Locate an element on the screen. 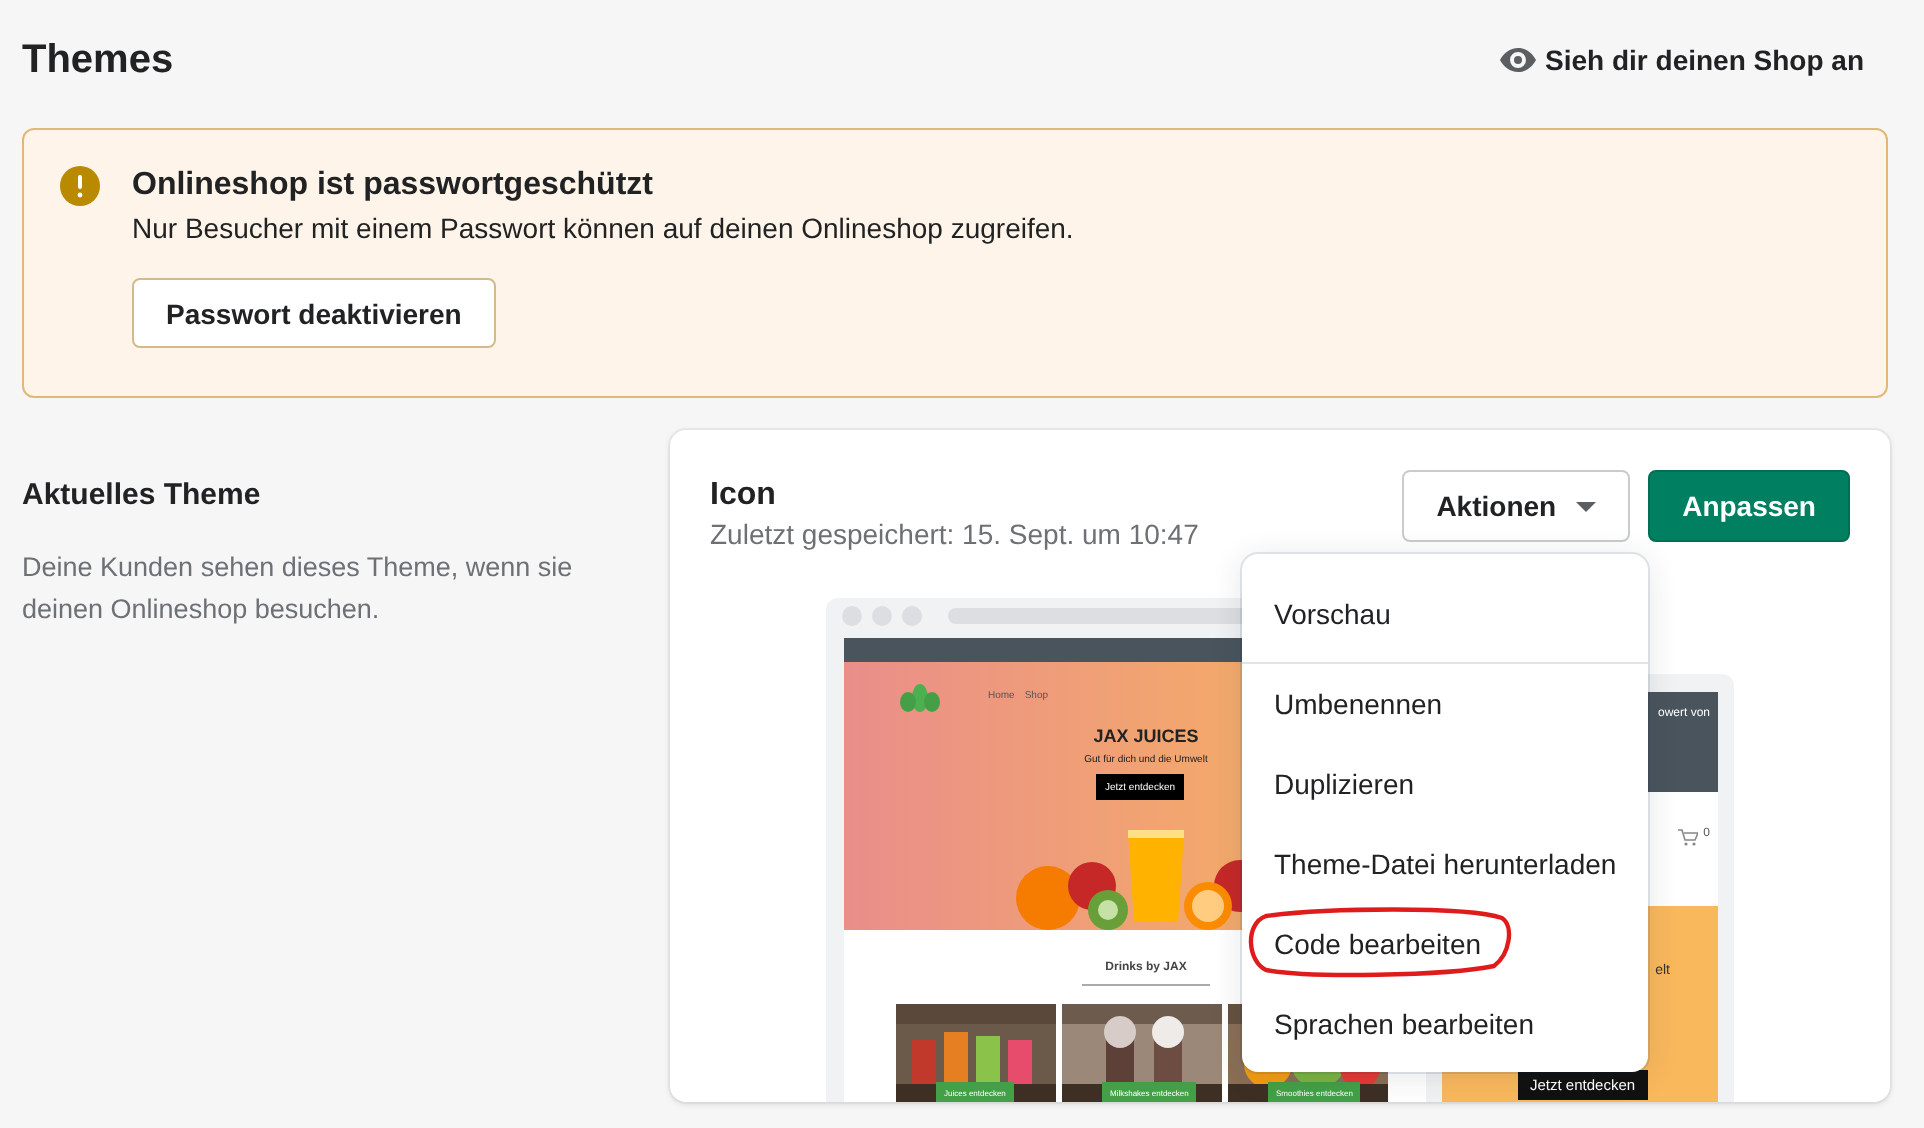 The image size is (1924, 1128). page-title: Themes is located at coordinates (98, 60).